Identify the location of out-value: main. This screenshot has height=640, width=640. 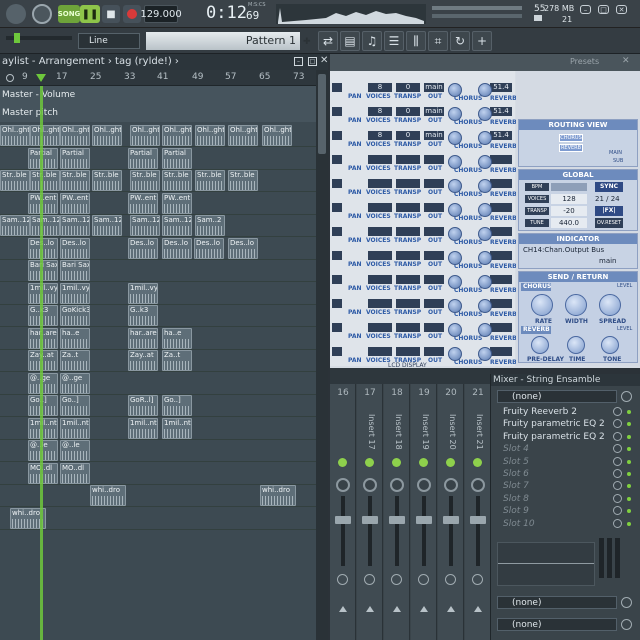
(434, 111).